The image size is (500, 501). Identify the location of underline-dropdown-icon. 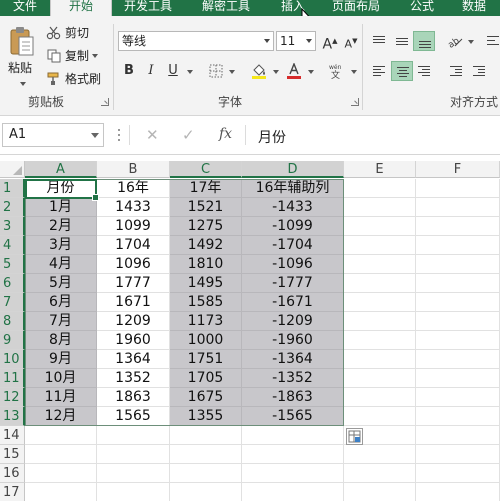
(190, 72).